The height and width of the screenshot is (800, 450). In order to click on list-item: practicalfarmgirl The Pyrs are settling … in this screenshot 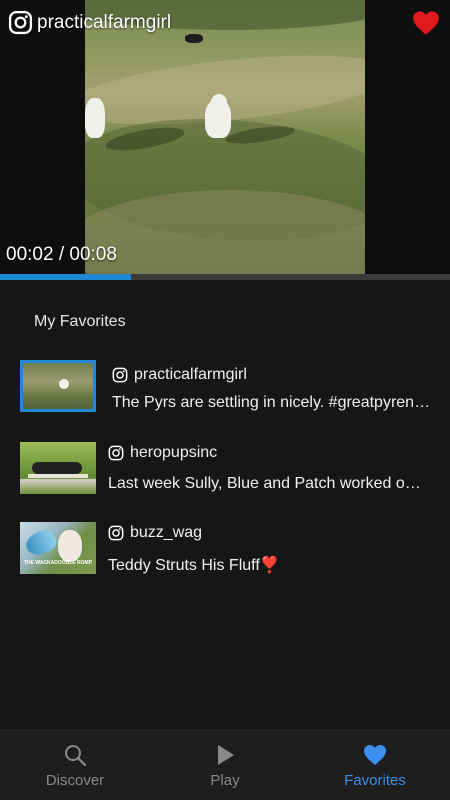, I will do `click(225, 388)`.